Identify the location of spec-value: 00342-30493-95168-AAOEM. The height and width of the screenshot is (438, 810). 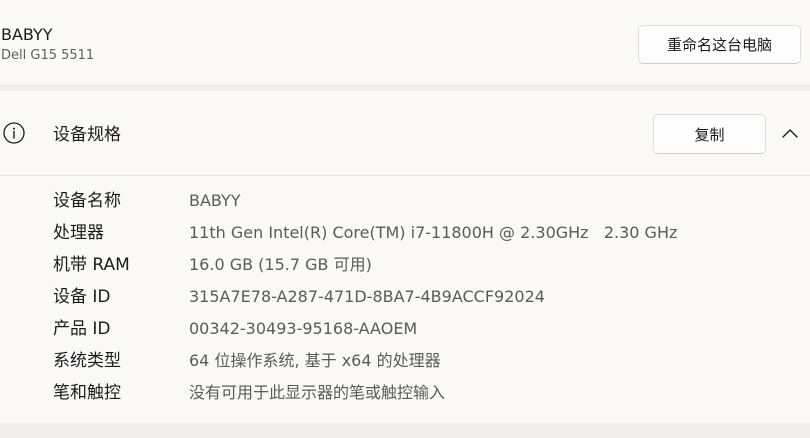
(303, 328).